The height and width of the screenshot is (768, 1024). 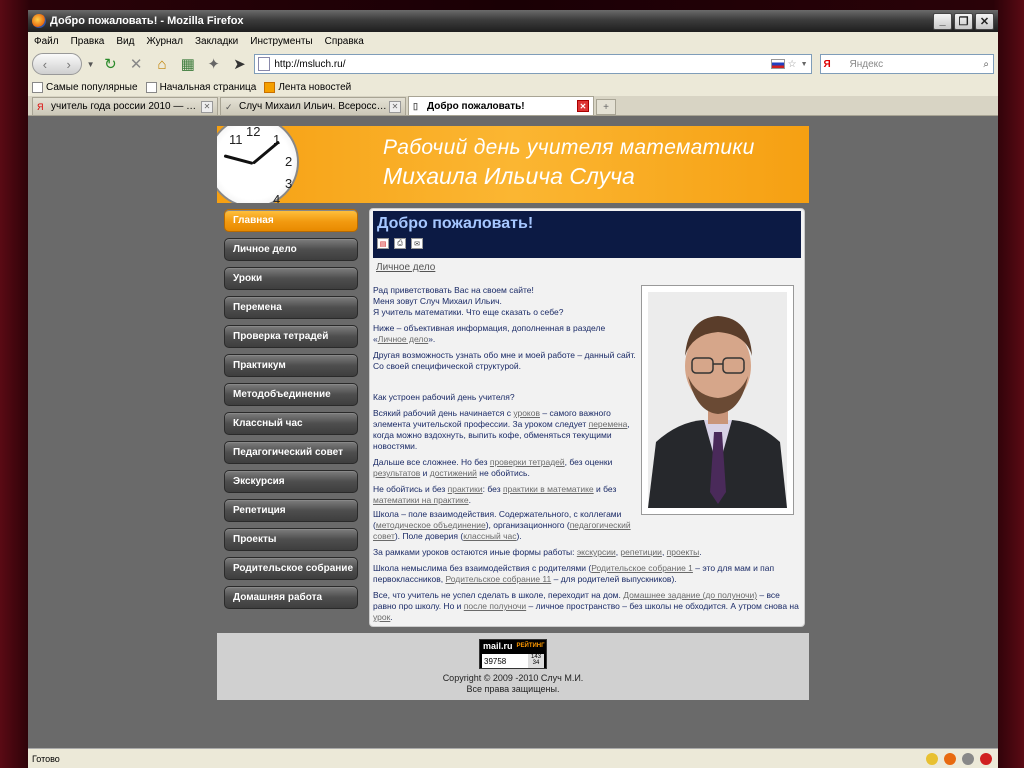 I want to click on menu-item-main: Главная, so click(x=291, y=220).